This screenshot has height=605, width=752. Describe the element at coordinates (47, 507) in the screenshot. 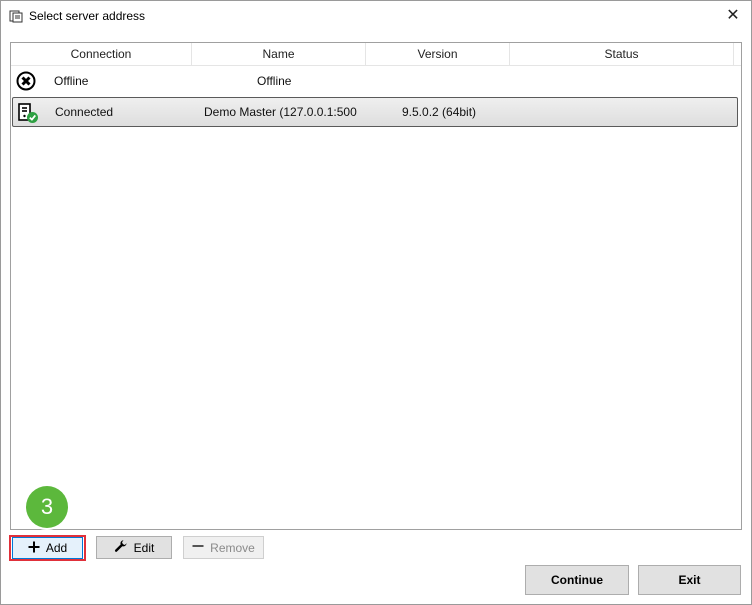

I see `step-number-badge: 3` at that location.